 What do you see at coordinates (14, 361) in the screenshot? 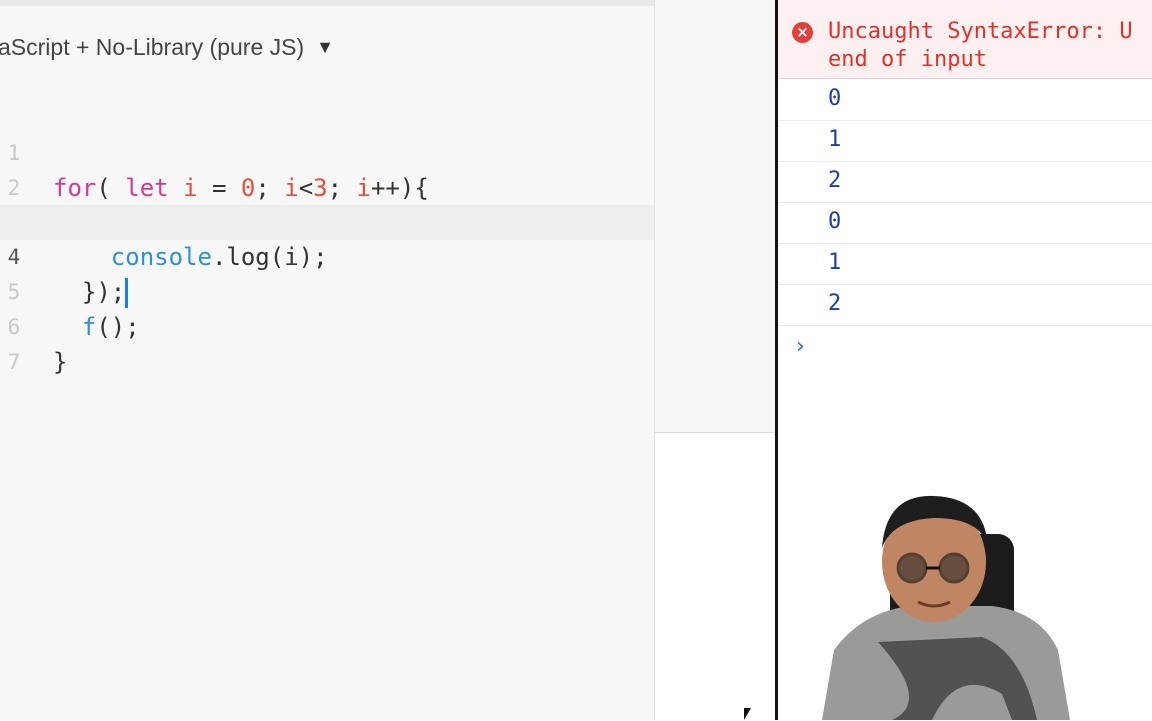
I see `line-number: 7` at bounding box center [14, 361].